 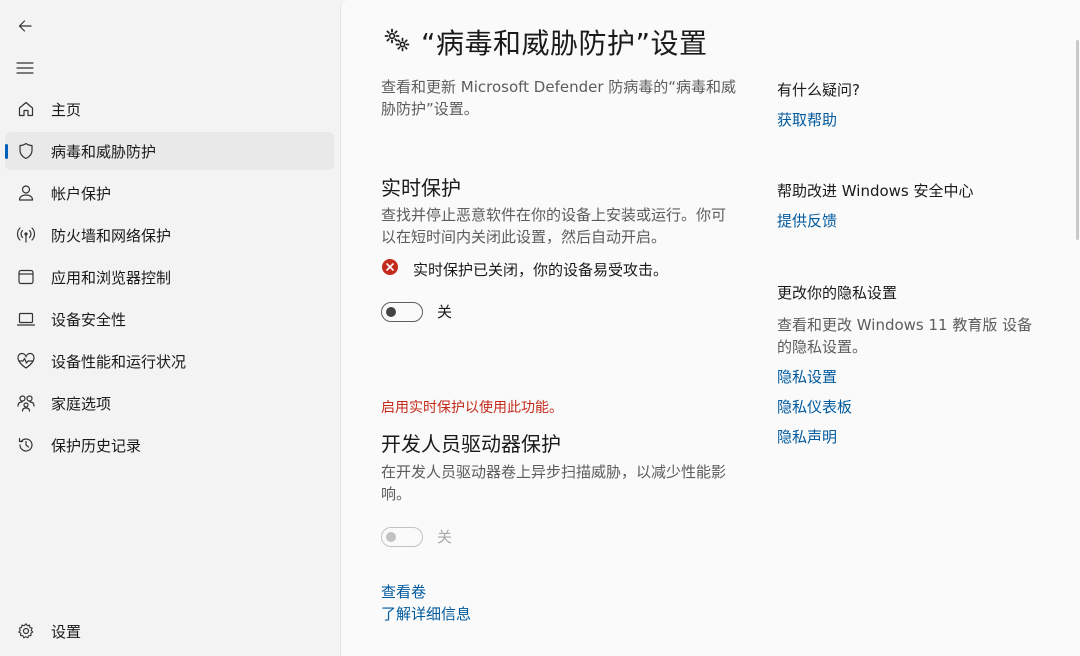 I want to click on realtime-toggle-state: 关, so click(x=445, y=312).